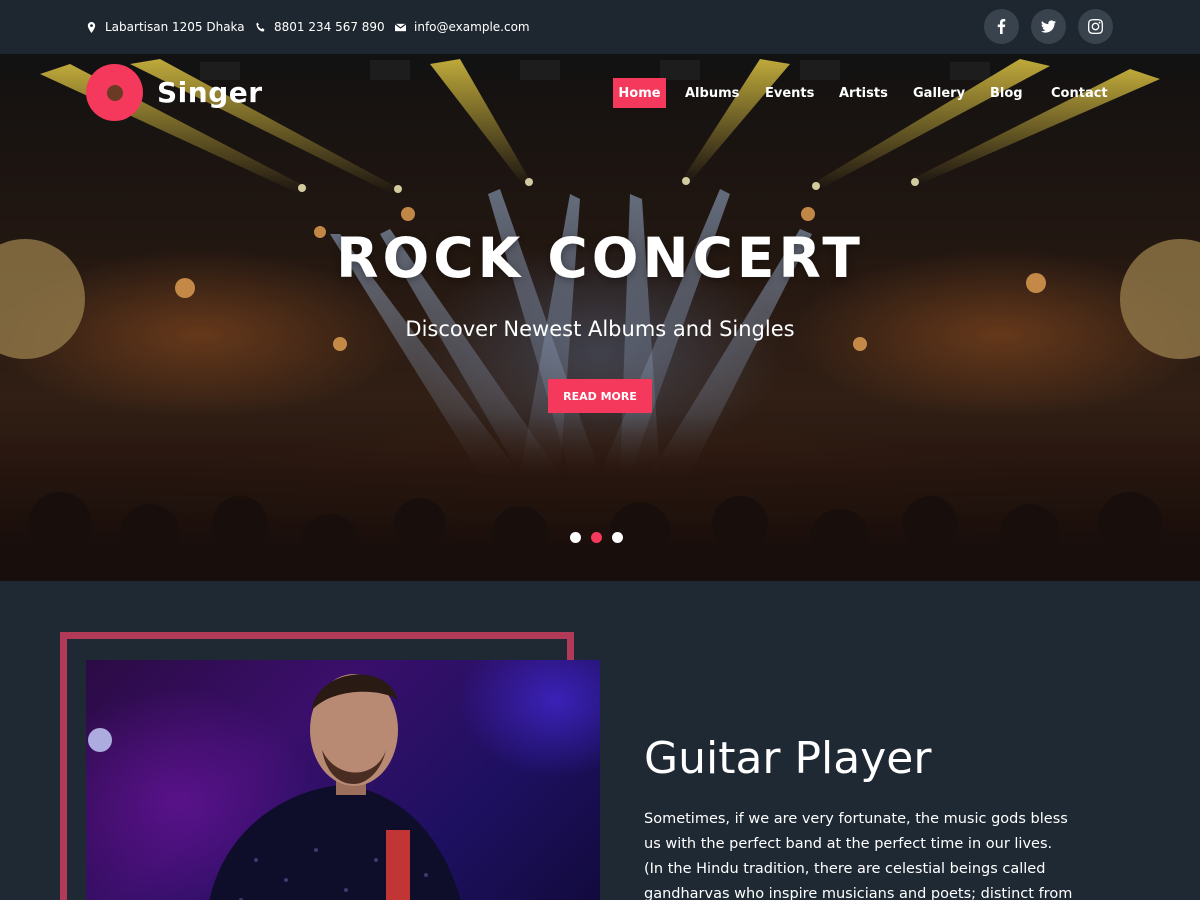 Image resolution: width=1200 pixels, height=900 pixels. I want to click on section-title: Guitar Player, so click(788, 758).